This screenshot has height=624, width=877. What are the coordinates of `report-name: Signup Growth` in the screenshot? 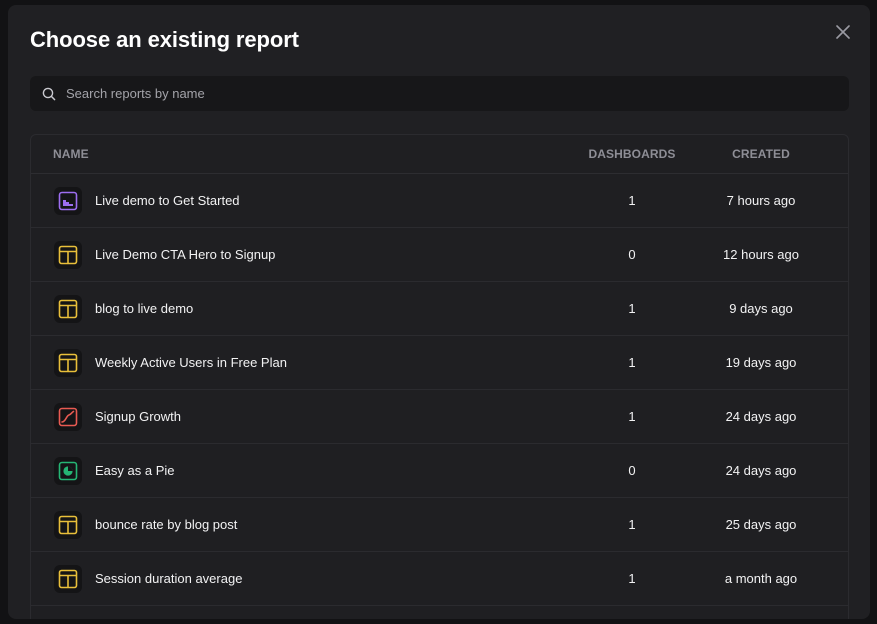 It's located at (138, 416).